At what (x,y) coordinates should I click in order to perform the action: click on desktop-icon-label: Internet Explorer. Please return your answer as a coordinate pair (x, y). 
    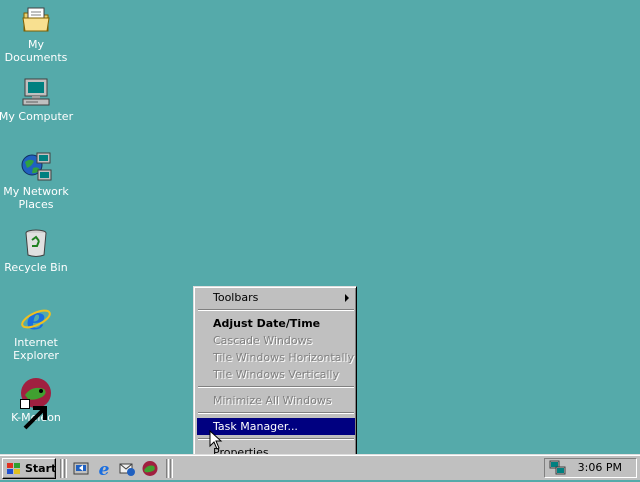
    Looking at the image, I should click on (36, 349).